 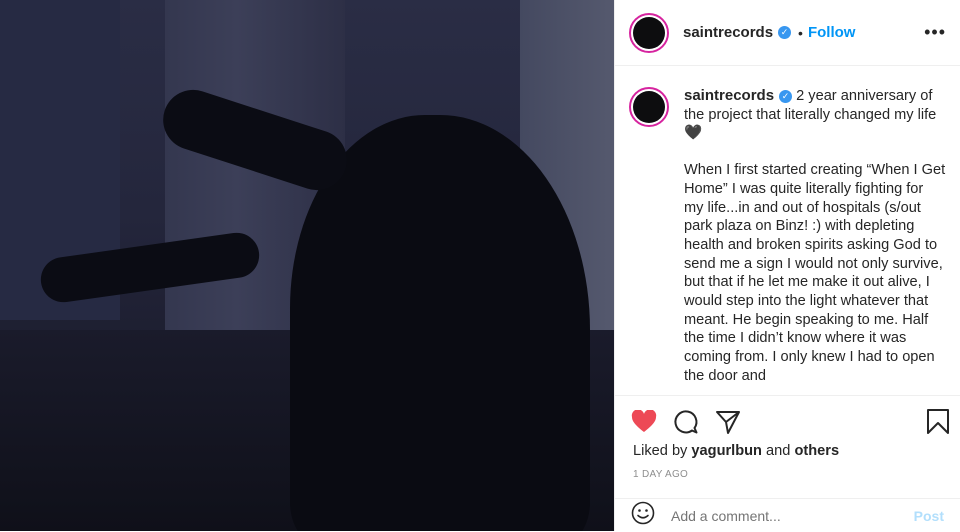 What do you see at coordinates (728, 422) in the screenshot?
I see `share-icon` at bounding box center [728, 422].